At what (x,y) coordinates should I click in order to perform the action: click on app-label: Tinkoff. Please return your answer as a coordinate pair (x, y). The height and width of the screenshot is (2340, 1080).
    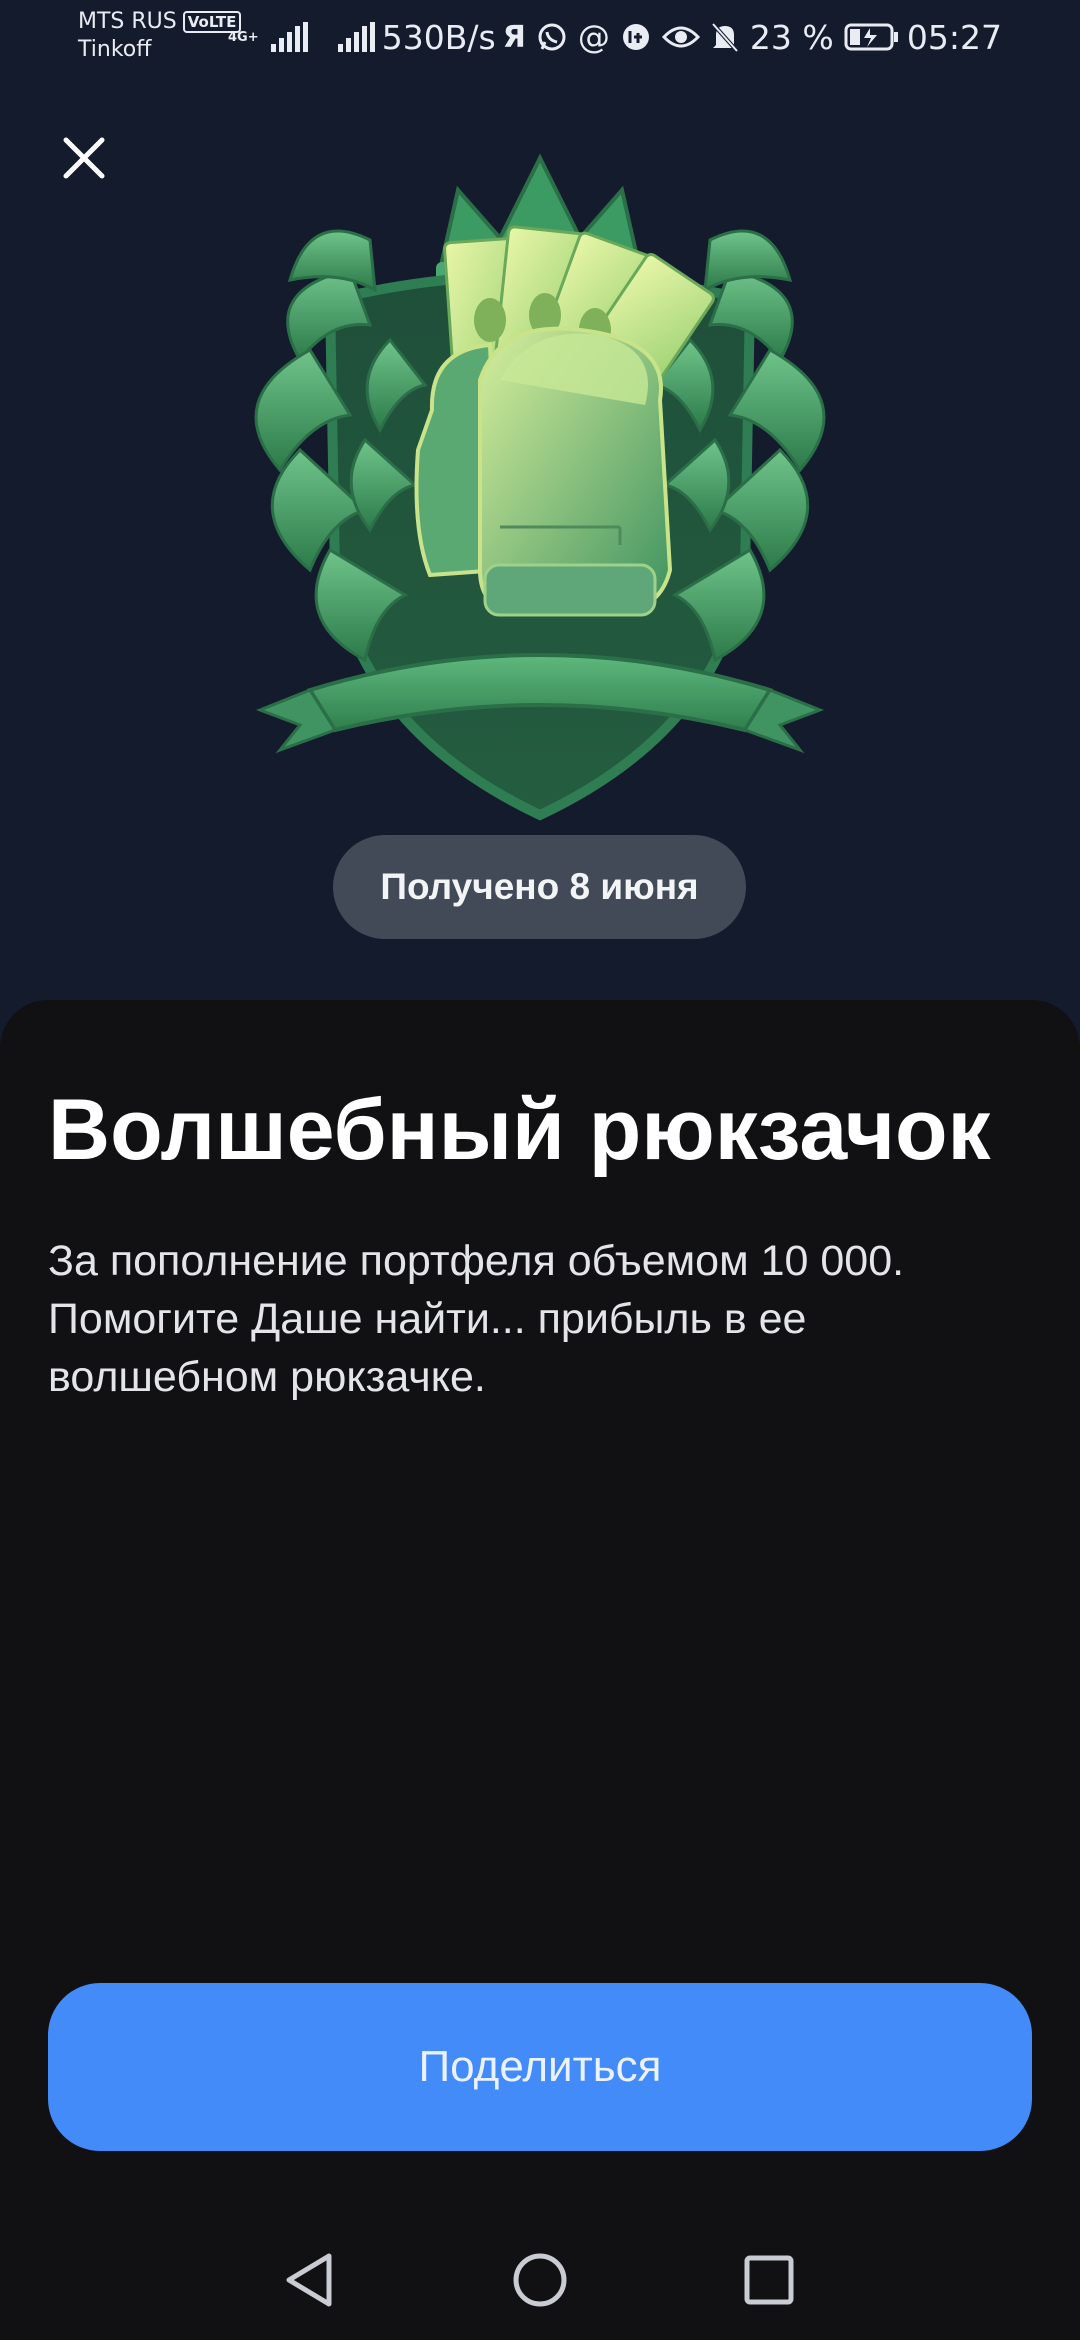
    Looking at the image, I should click on (115, 49).